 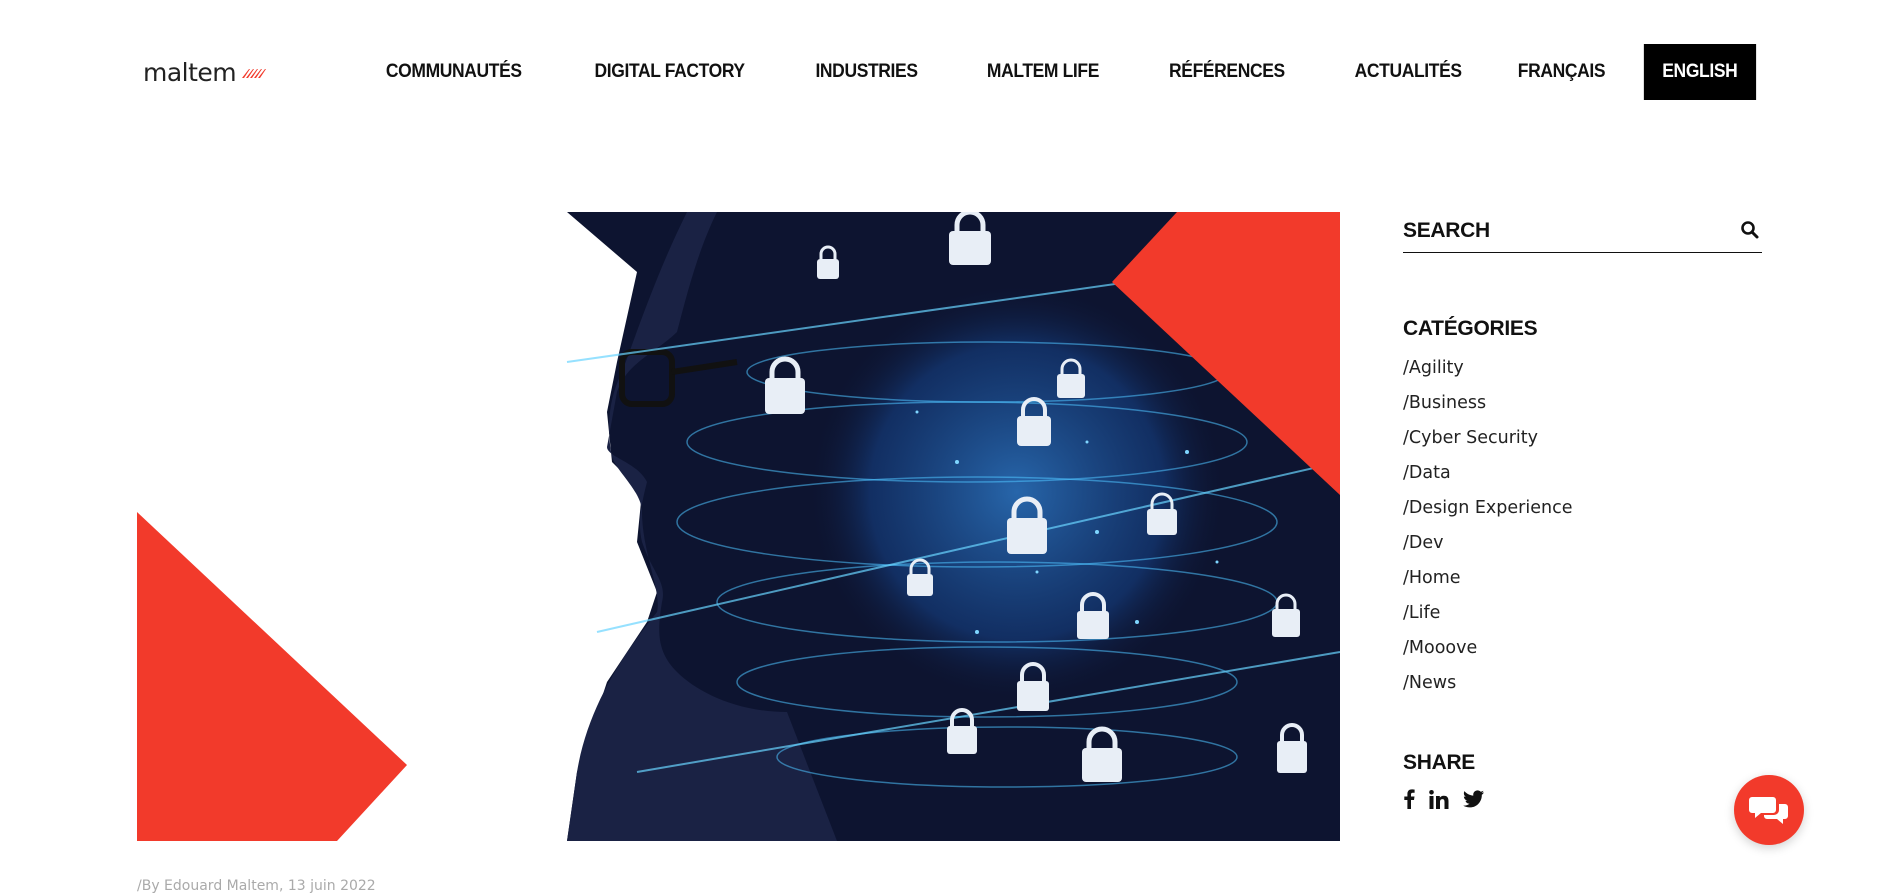 I want to click on category-home: /Home, so click(x=1582, y=578).